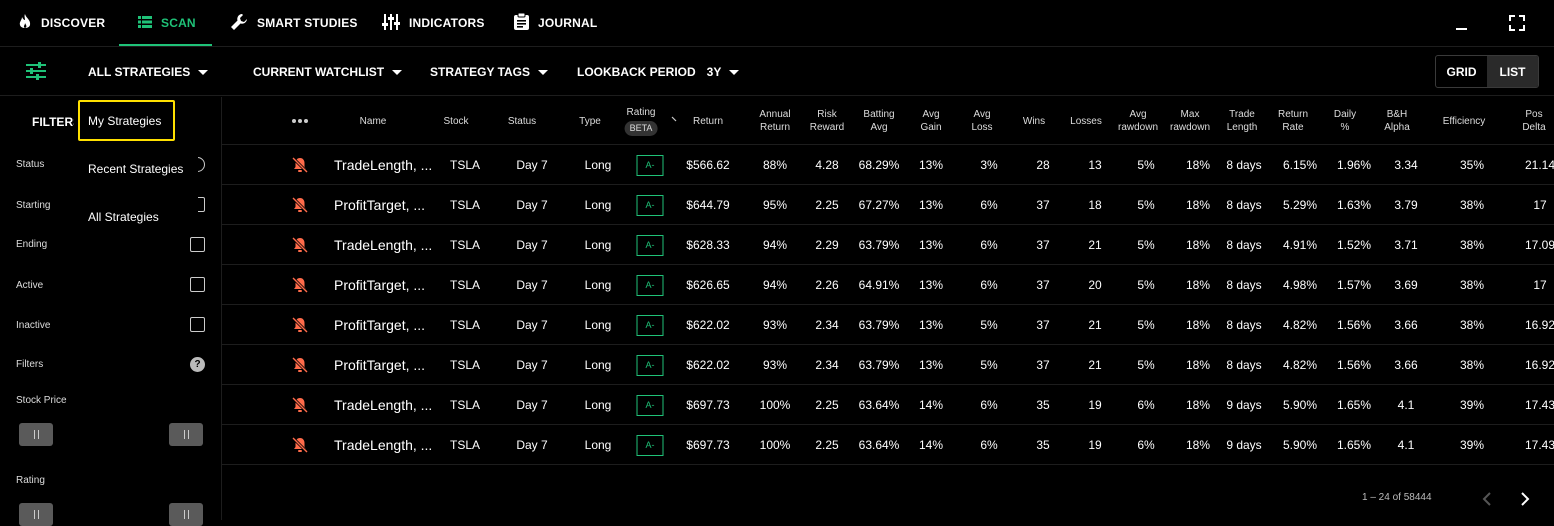 This screenshot has width=1554, height=526. What do you see at coordinates (186, 434) in the screenshot?
I see `stock-price-max-handle` at bounding box center [186, 434].